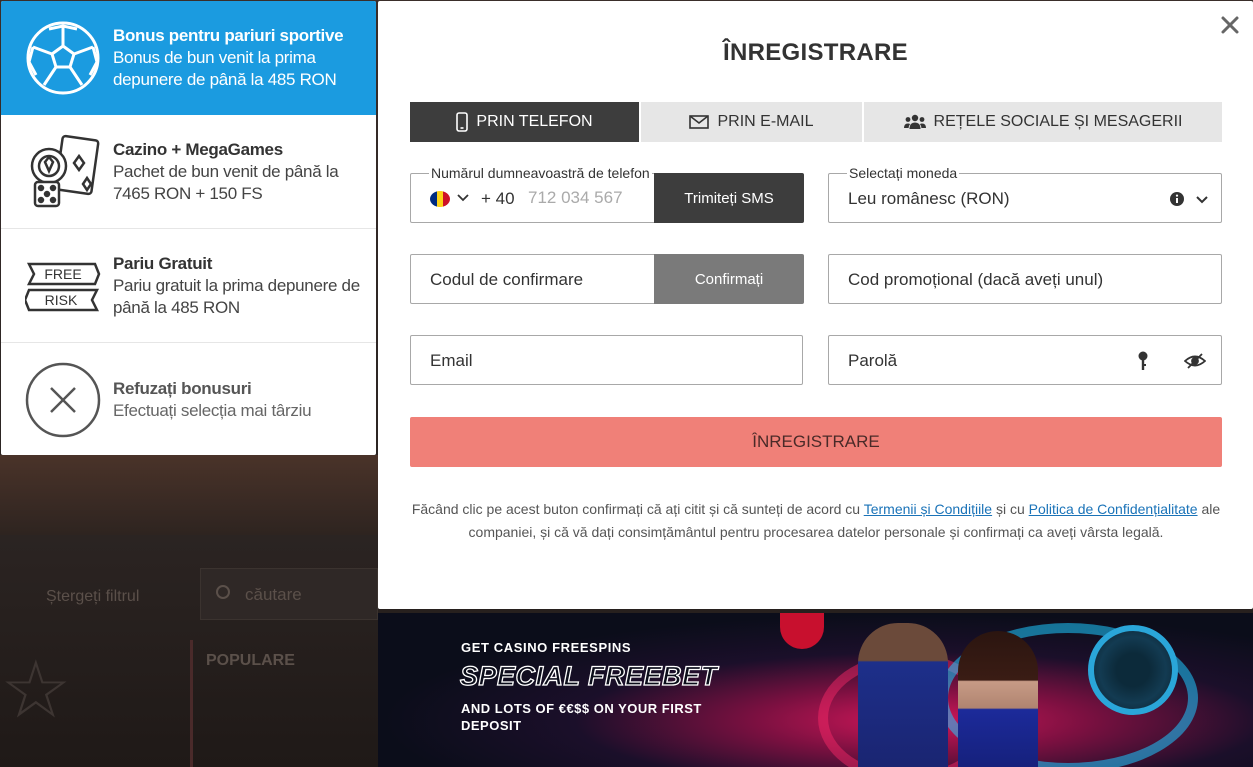  I want to click on close-icon, so click(1230, 25).